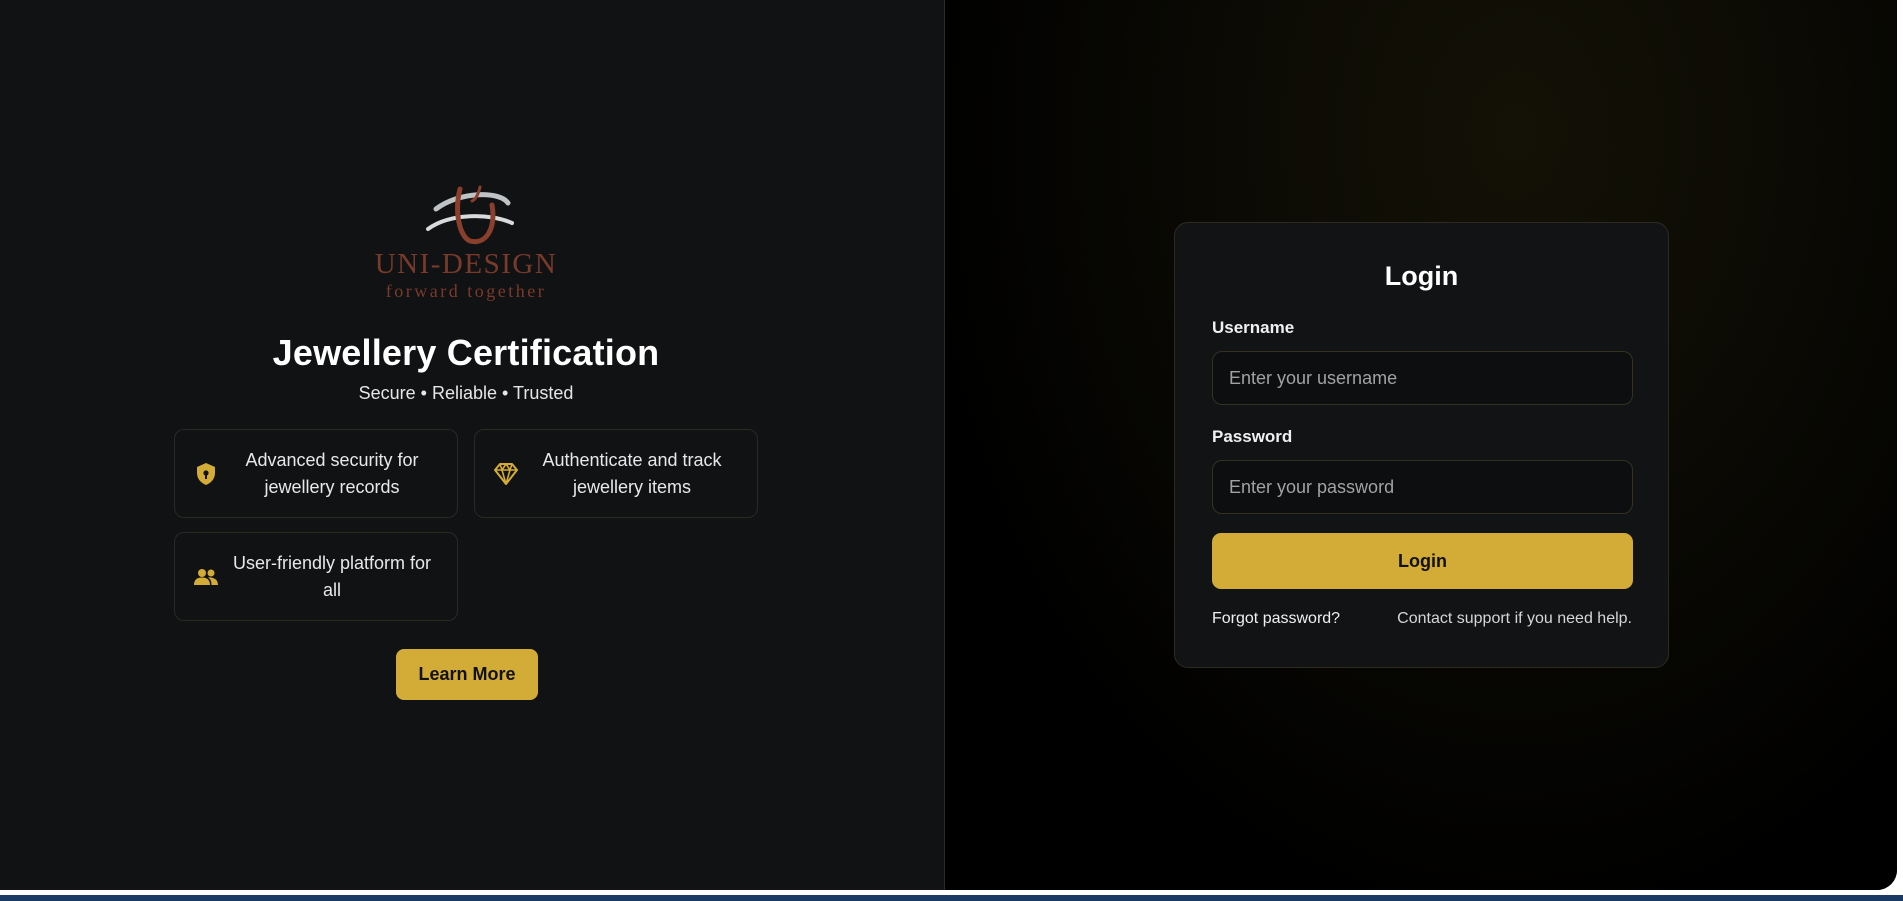 This screenshot has height=901, width=1903. I want to click on diamond-icon, so click(506, 474).